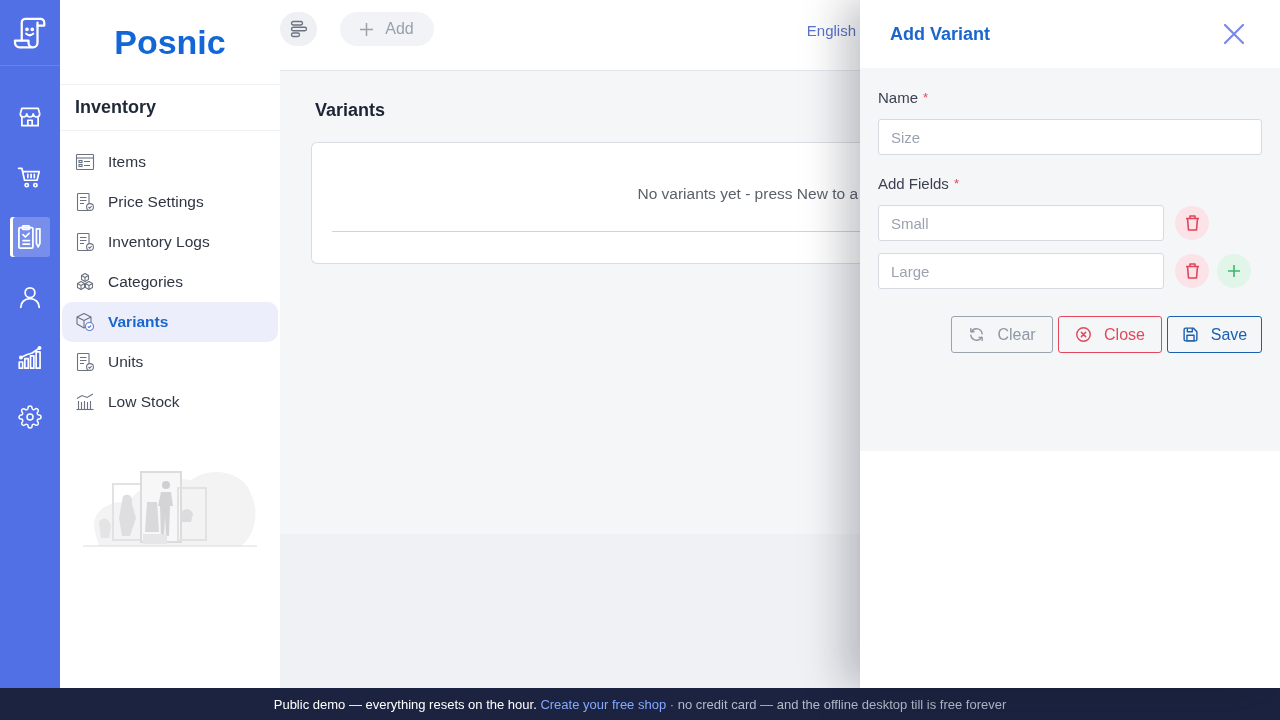  What do you see at coordinates (1021, 223) in the screenshot?
I see `option-field: Small` at bounding box center [1021, 223].